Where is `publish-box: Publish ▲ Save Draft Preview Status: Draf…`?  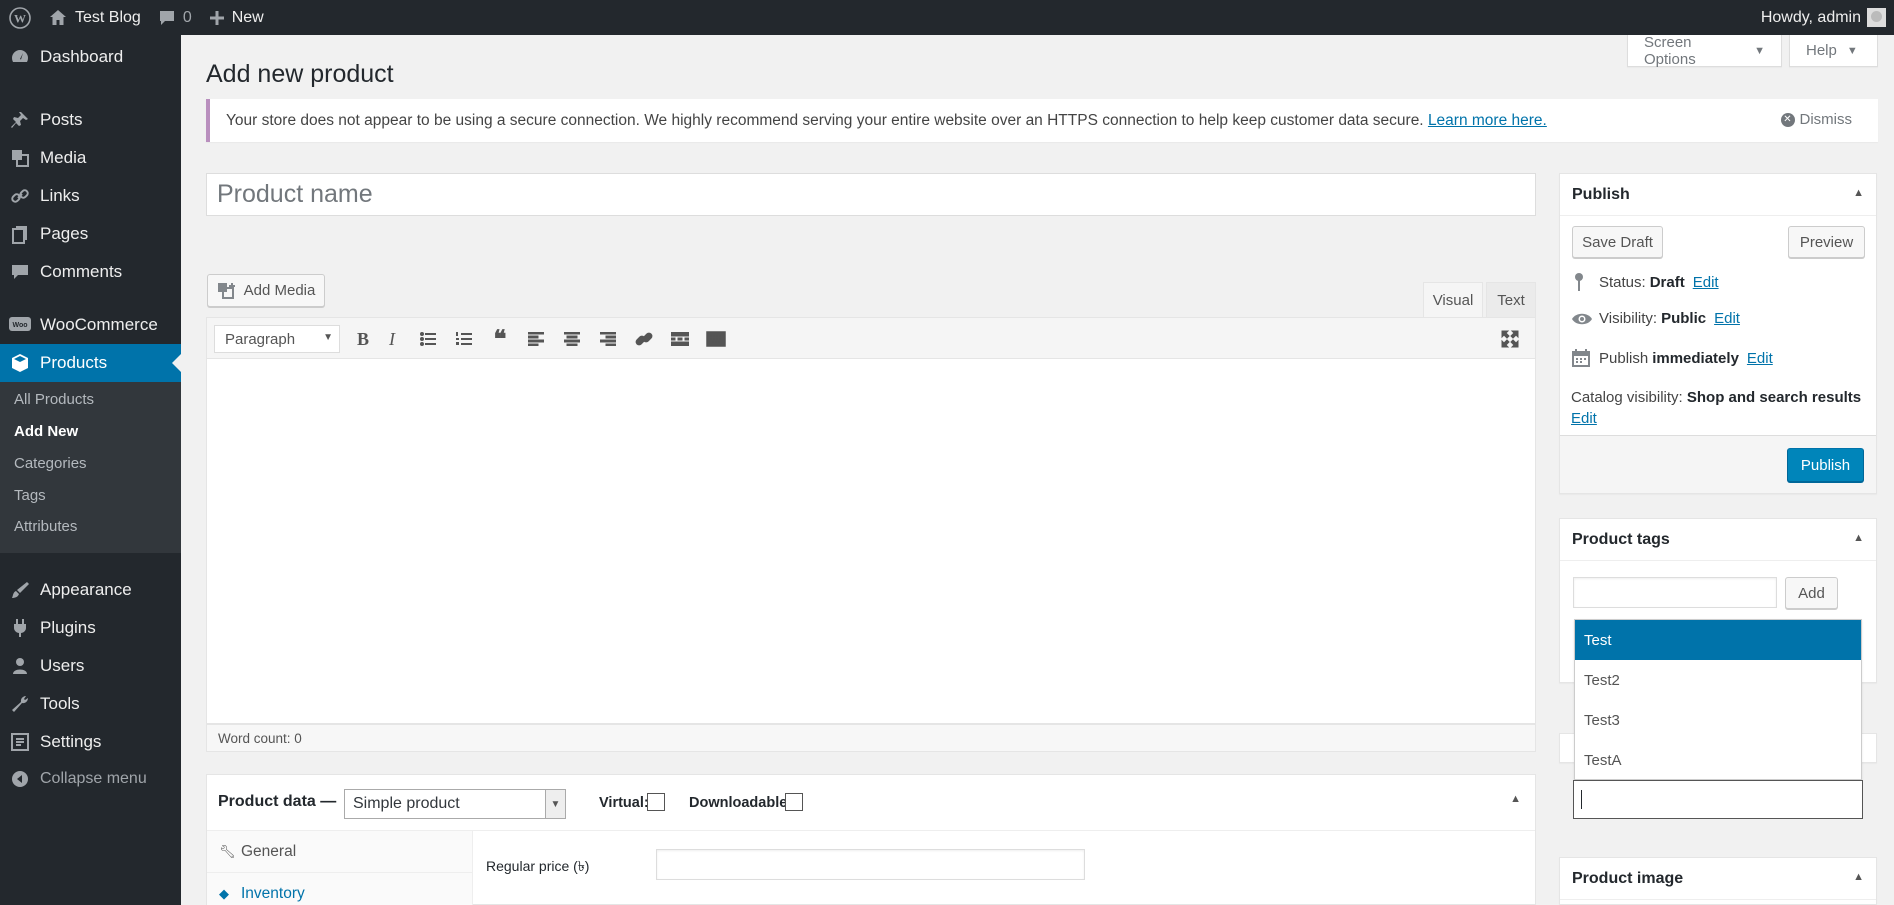 publish-box: Publish ▲ Save Draft Preview Status: Draf… is located at coordinates (1718, 333).